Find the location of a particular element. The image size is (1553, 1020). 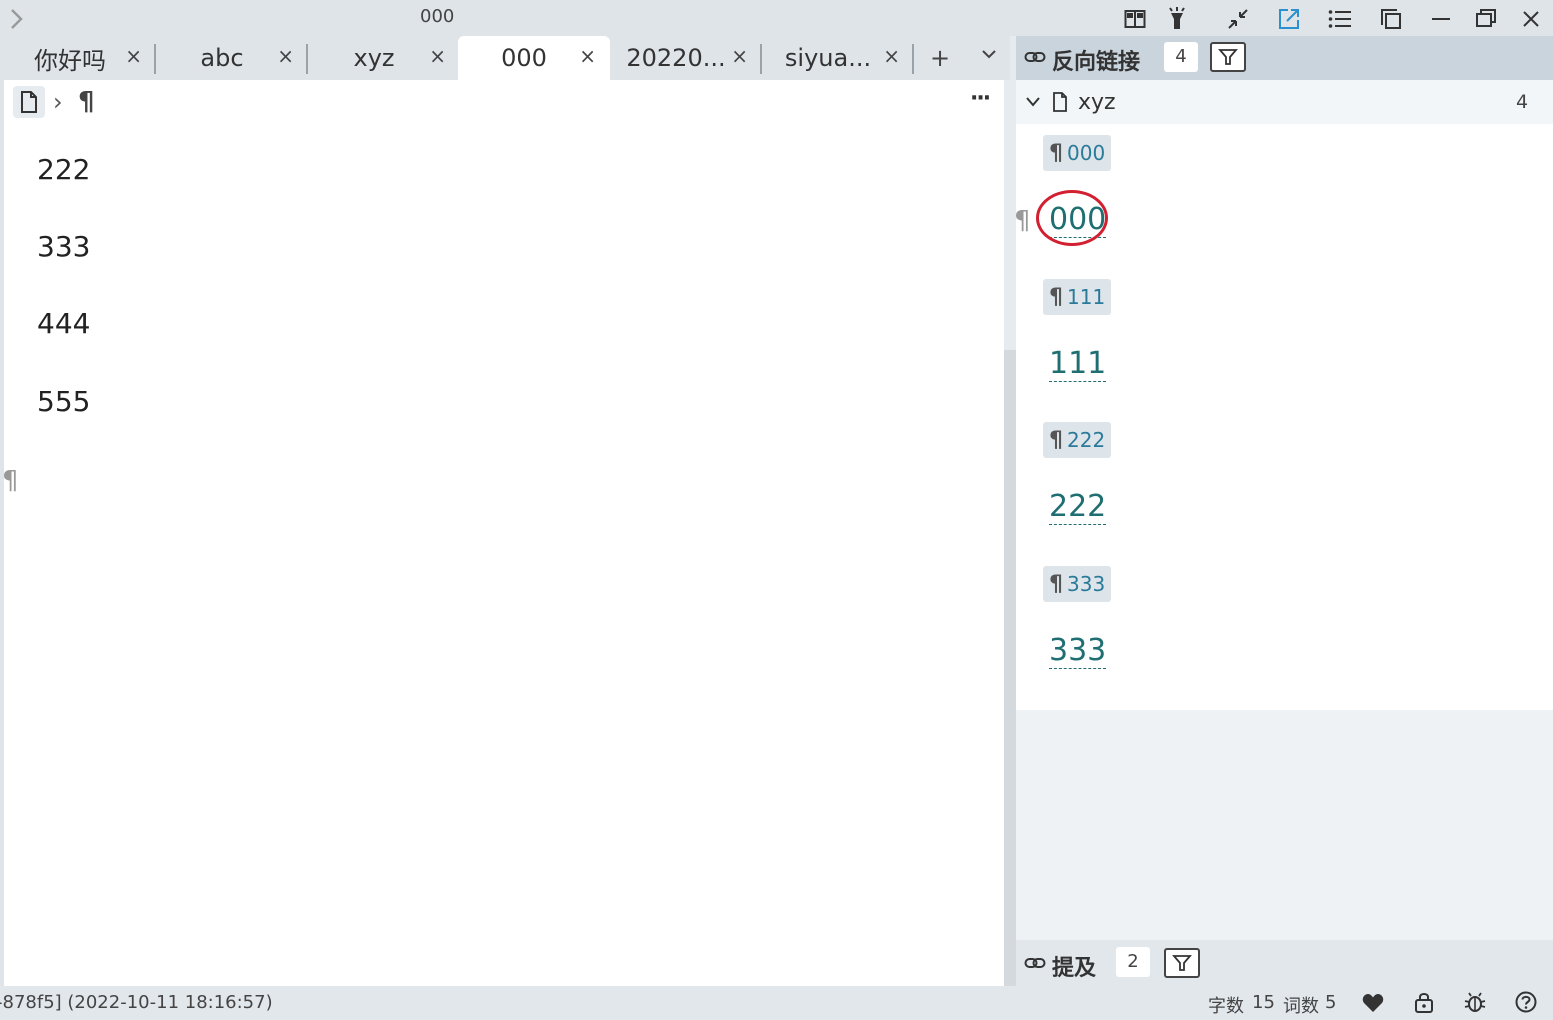

tab-list-chevron-icon is located at coordinates (989, 56).